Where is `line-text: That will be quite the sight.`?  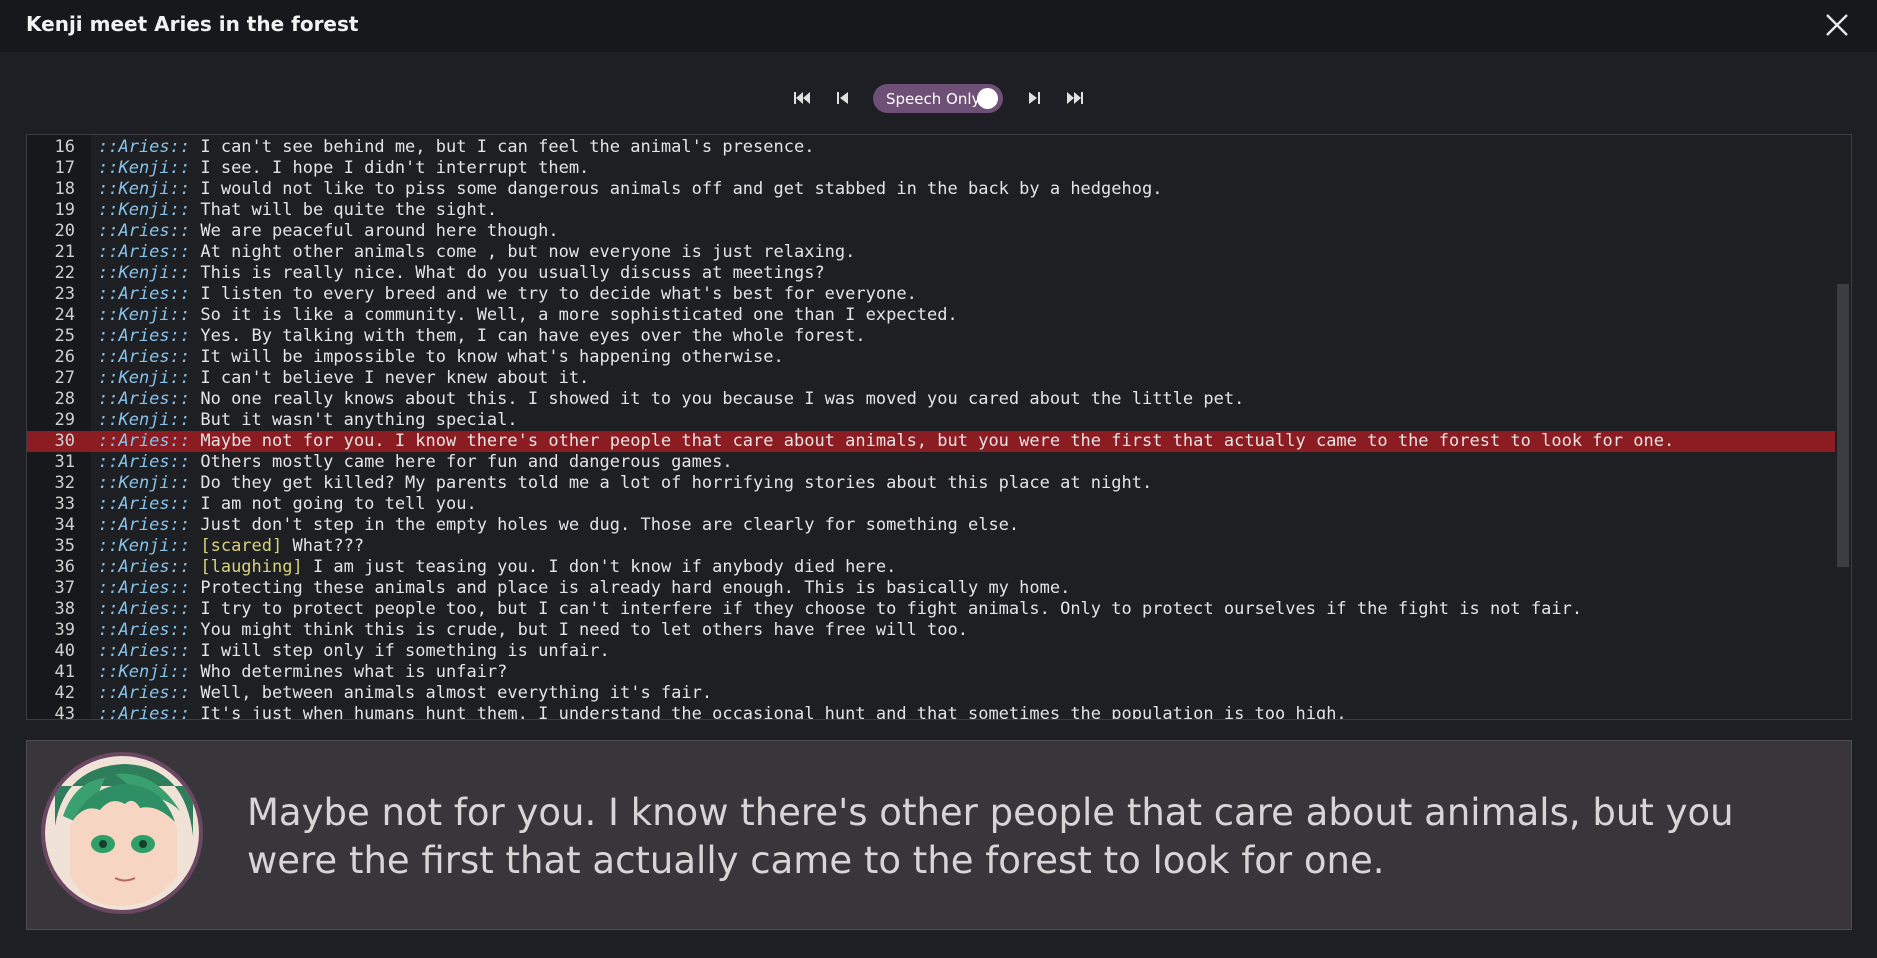
line-text: That will be quite the sight. is located at coordinates (344, 210).